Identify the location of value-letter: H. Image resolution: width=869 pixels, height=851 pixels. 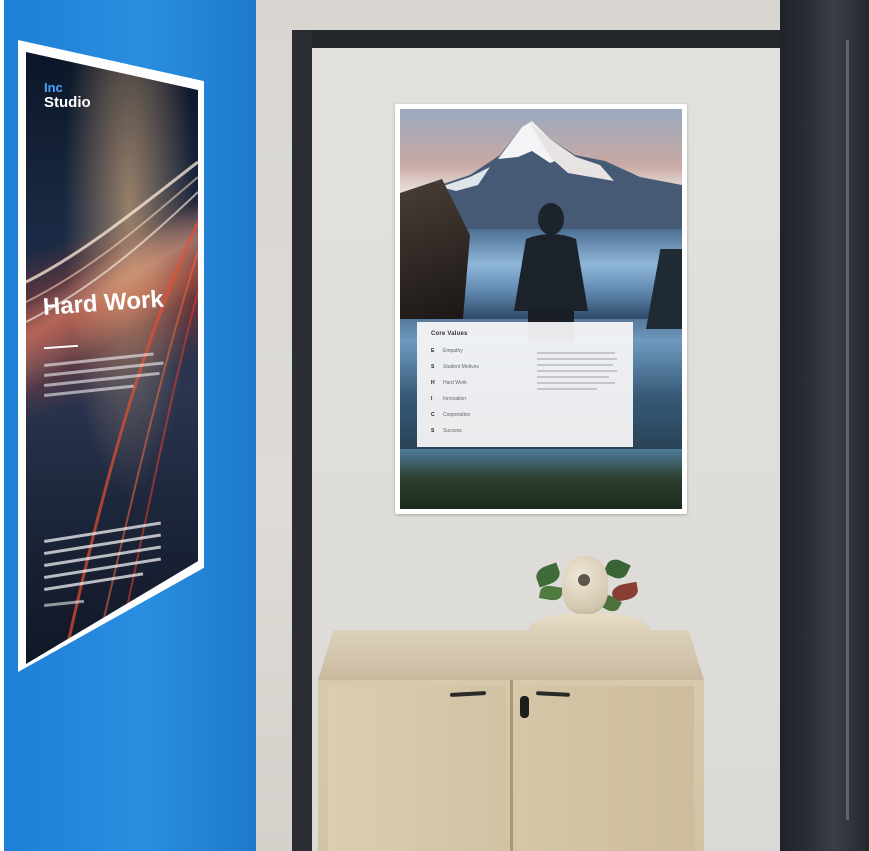
(433, 383).